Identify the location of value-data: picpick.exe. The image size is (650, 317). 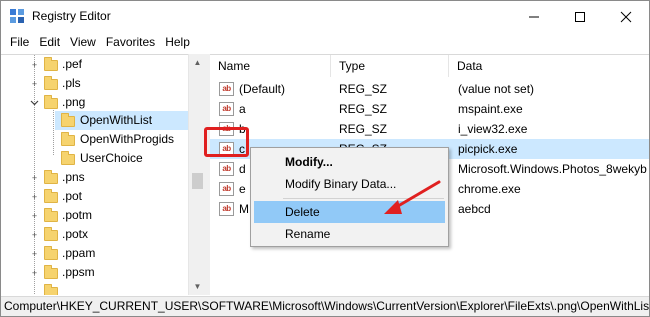
(488, 149).